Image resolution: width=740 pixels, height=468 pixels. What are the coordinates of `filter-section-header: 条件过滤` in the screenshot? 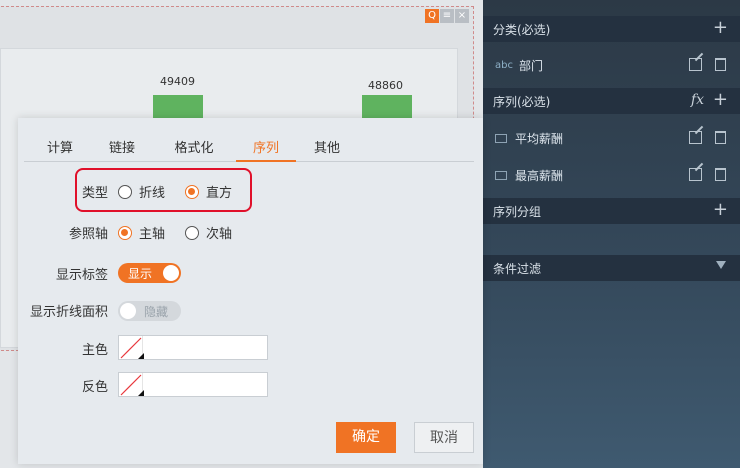 It's located at (611, 268).